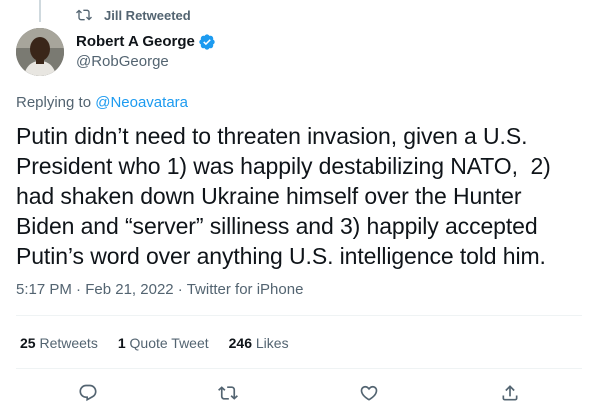 The width and height of the screenshot is (598, 417). Describe the element at coordinates (270, 343) in the screenshot. I see `likes-label: Likes` at that location.